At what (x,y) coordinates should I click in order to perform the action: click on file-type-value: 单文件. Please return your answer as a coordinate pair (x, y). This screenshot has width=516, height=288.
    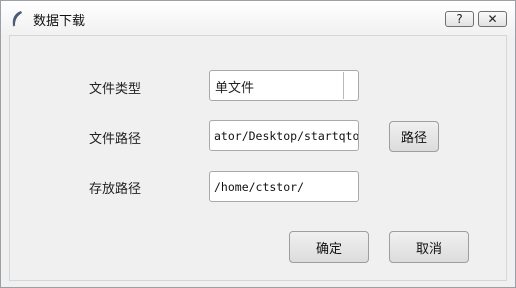
    Looking at the image, I should click on (235, 88).